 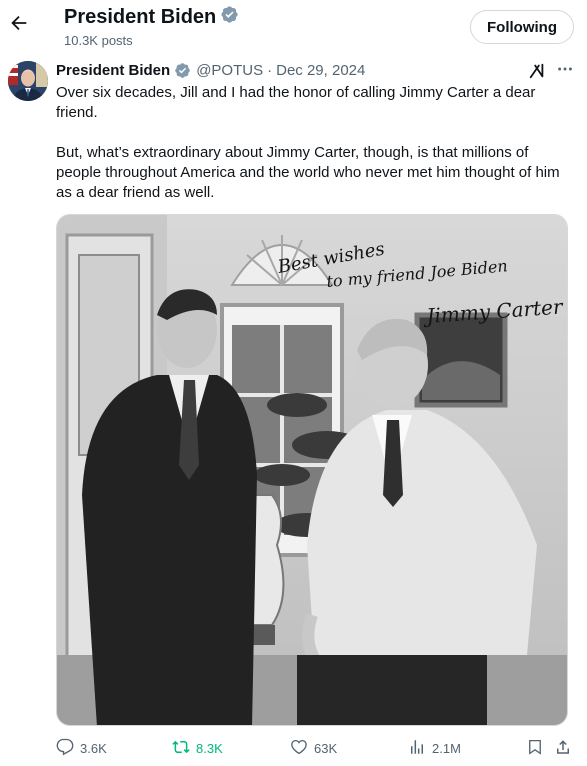 What do you see at coordinates (93, 748) in the screenshot?
I see `reply-count: 3.6K` at bounding box center [93, 748].